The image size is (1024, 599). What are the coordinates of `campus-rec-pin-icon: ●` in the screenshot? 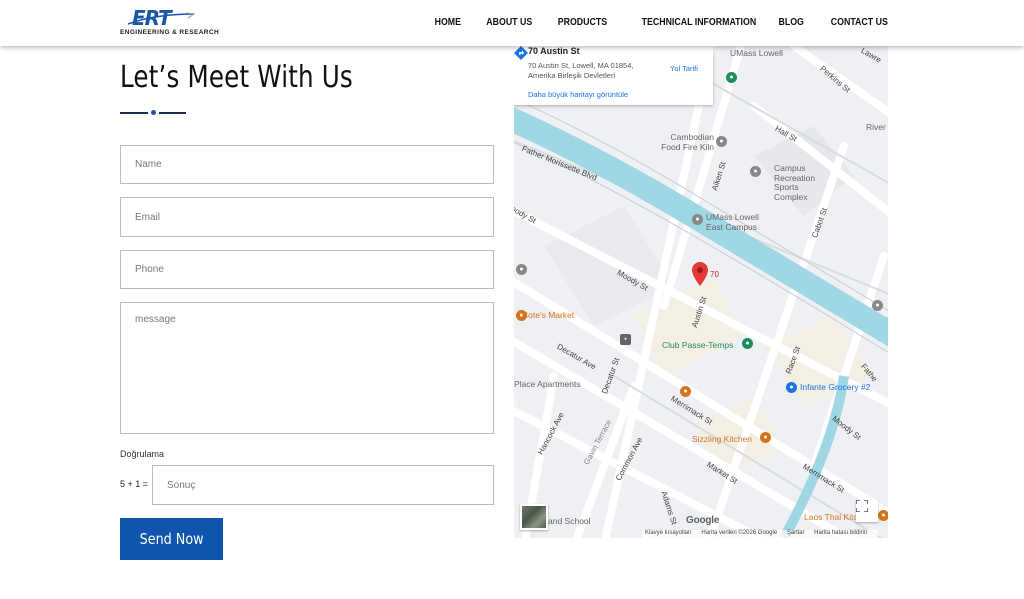 It's located at (755, 171).